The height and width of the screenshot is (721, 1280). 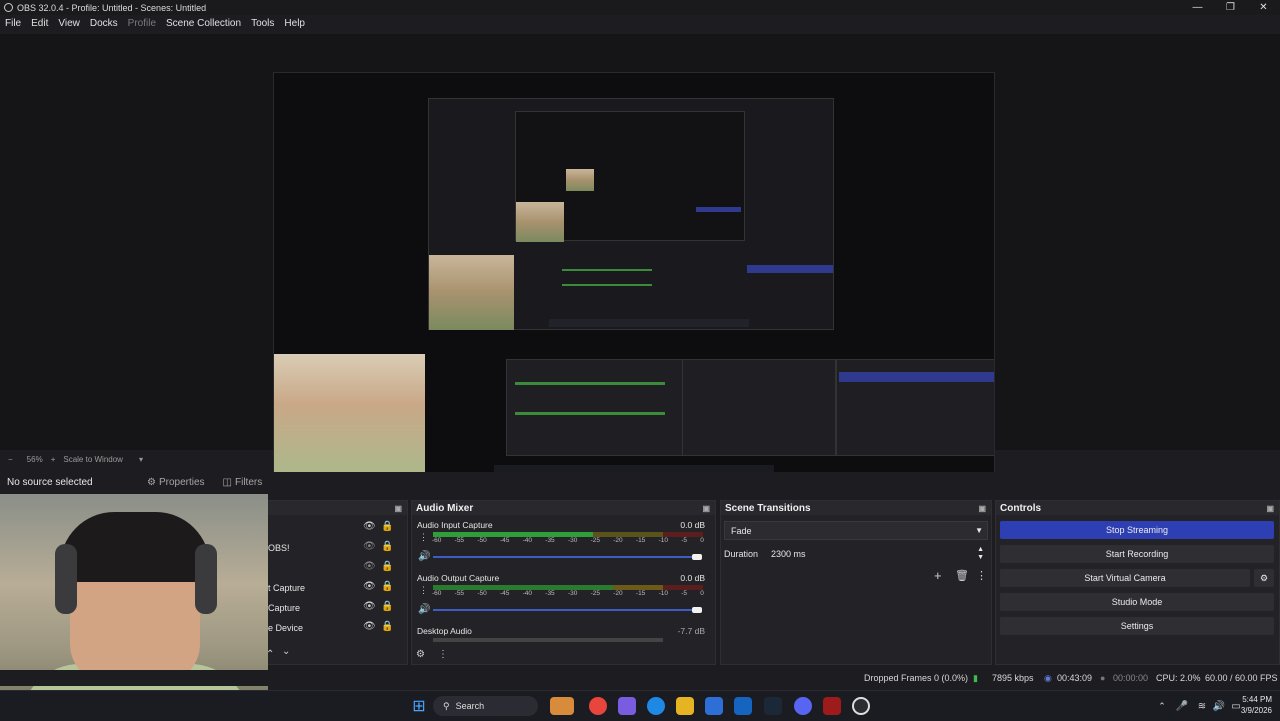 I want to click on nested-webcam-large, so click(x=349, y=416).